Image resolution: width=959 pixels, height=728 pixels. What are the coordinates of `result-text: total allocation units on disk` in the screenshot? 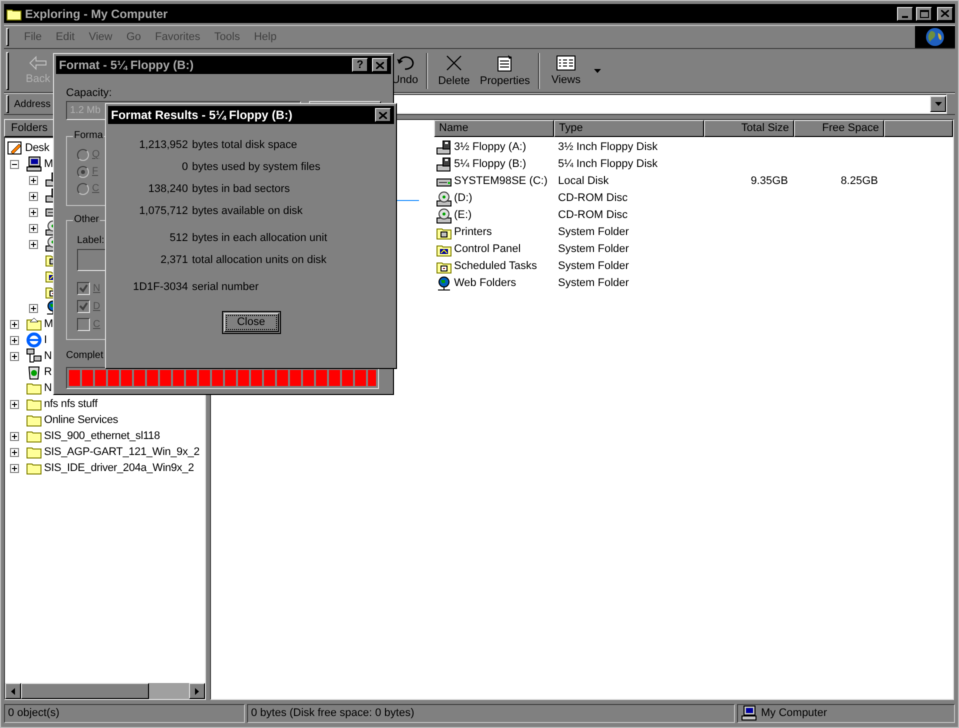 It's located at (259, 260).